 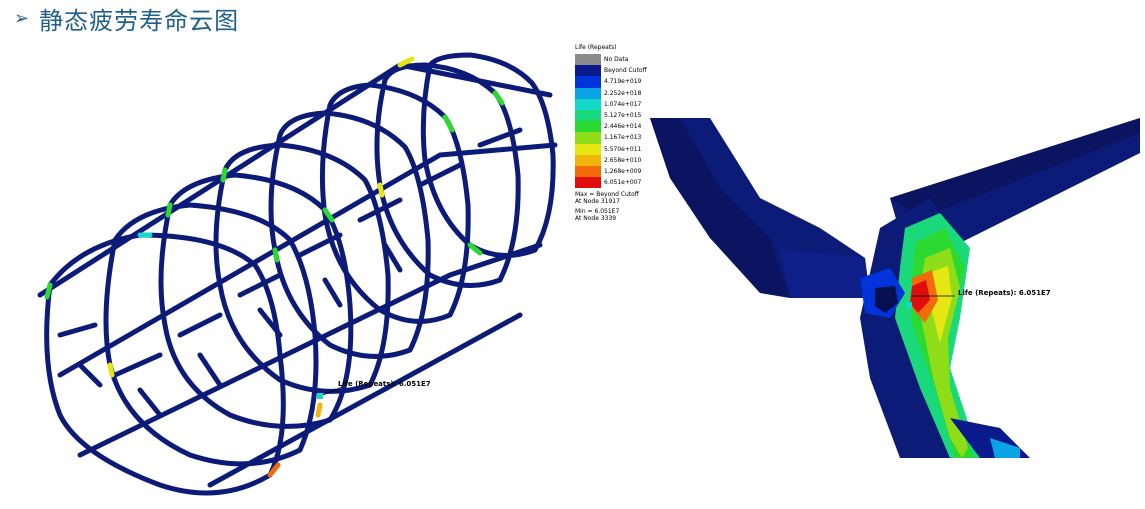 I want to click on legend-label: No Data, so click(x=616, y=60).